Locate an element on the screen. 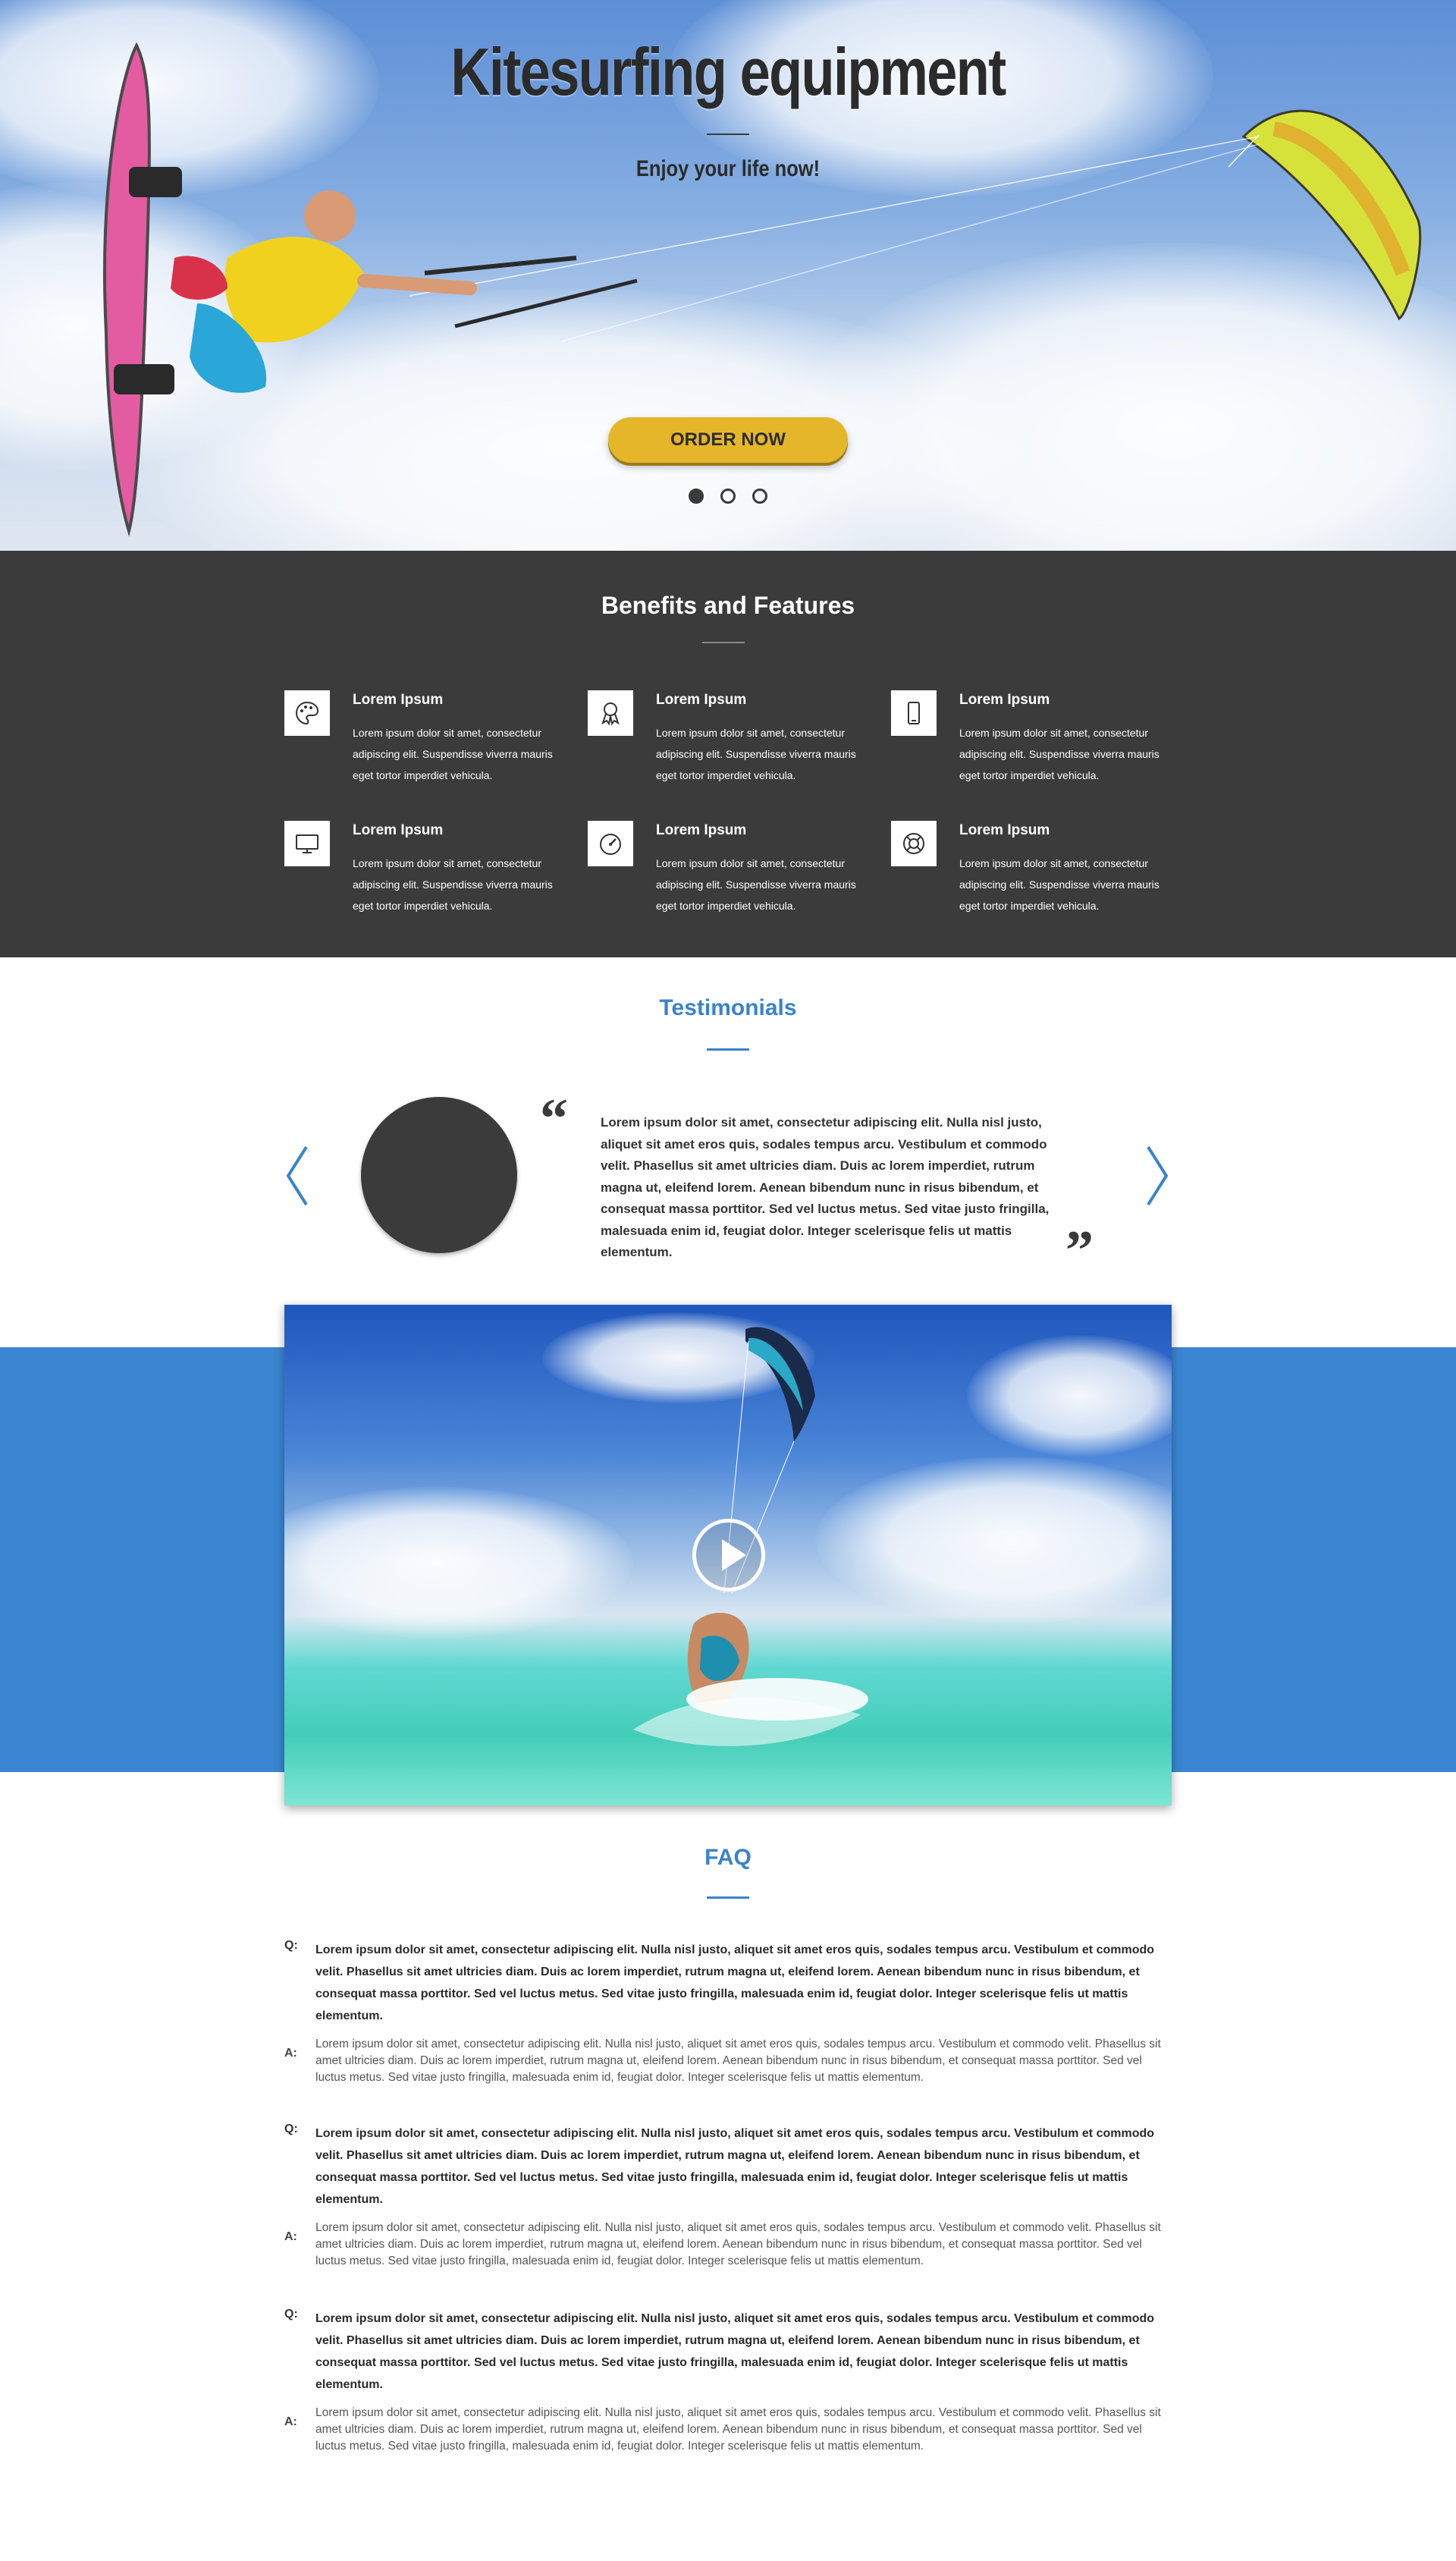 The image size is (1456, 2561). benefits-divider is located at coordinates (723, 642).